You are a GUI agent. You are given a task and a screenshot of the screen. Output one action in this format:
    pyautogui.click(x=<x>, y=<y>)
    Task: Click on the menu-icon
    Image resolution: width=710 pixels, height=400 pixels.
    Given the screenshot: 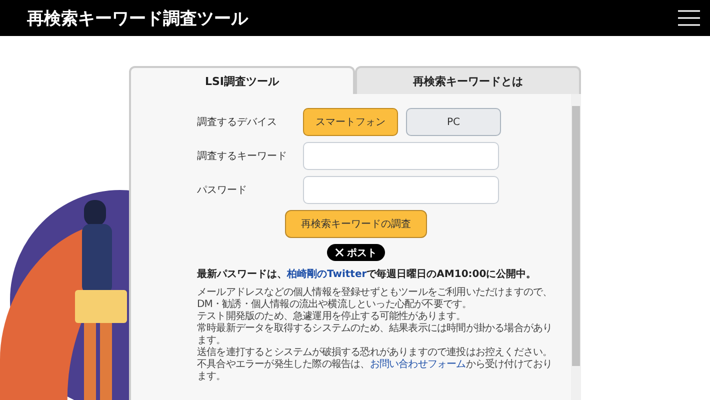 What is the action you would take?
    pyautogui.click(x=689, y=18)
    